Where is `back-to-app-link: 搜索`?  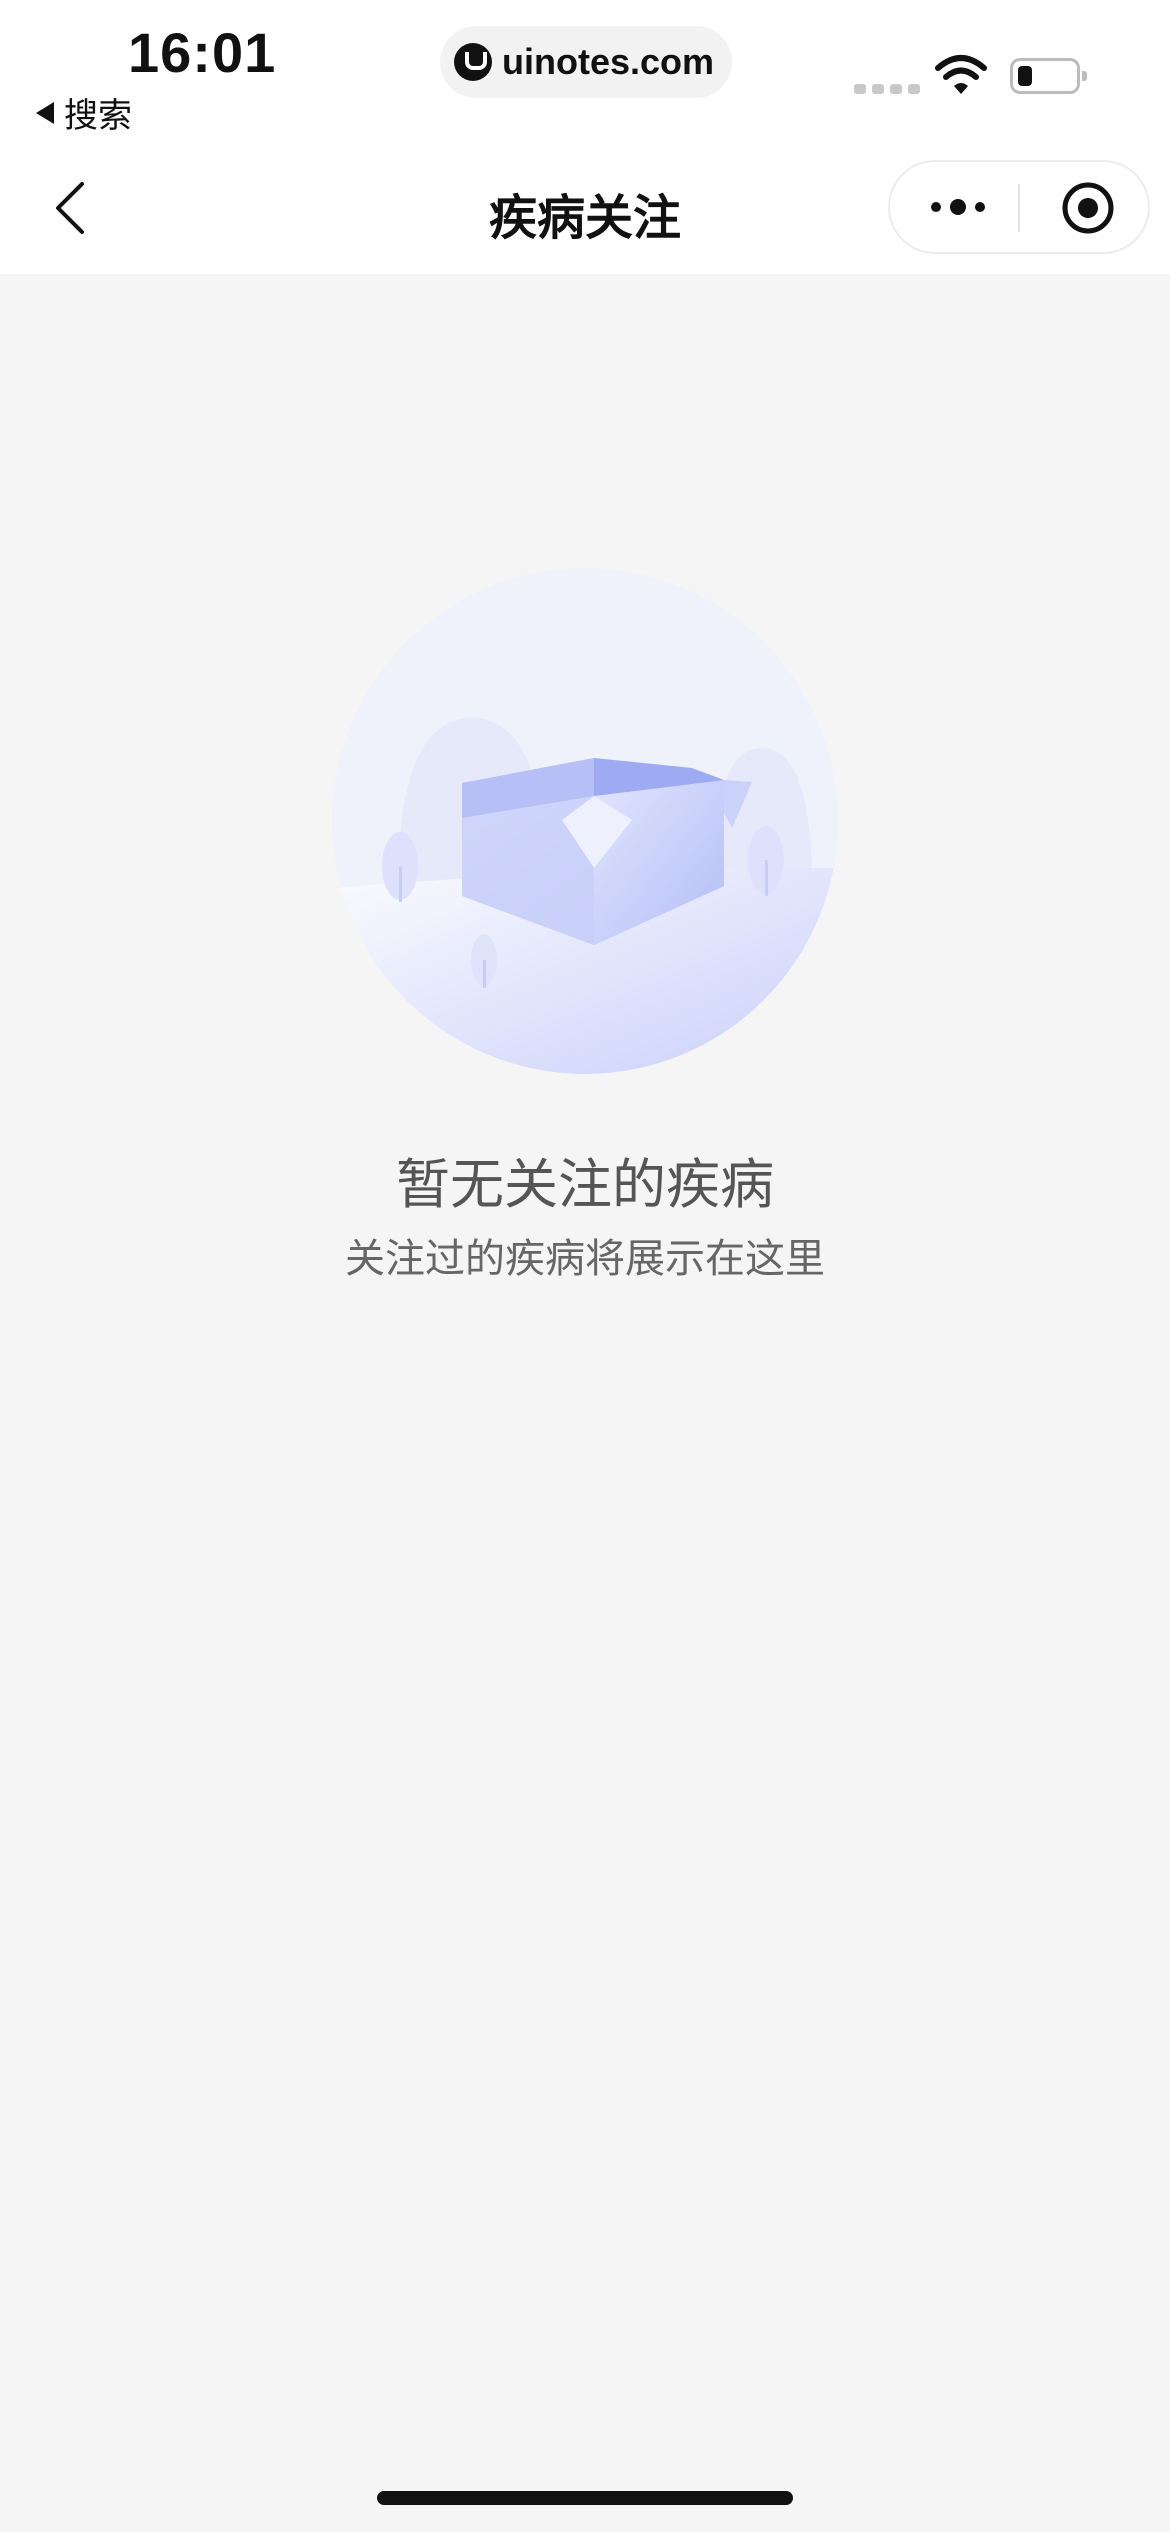
back-to-app-link: 搜索 is located at coordinates (84, 112).